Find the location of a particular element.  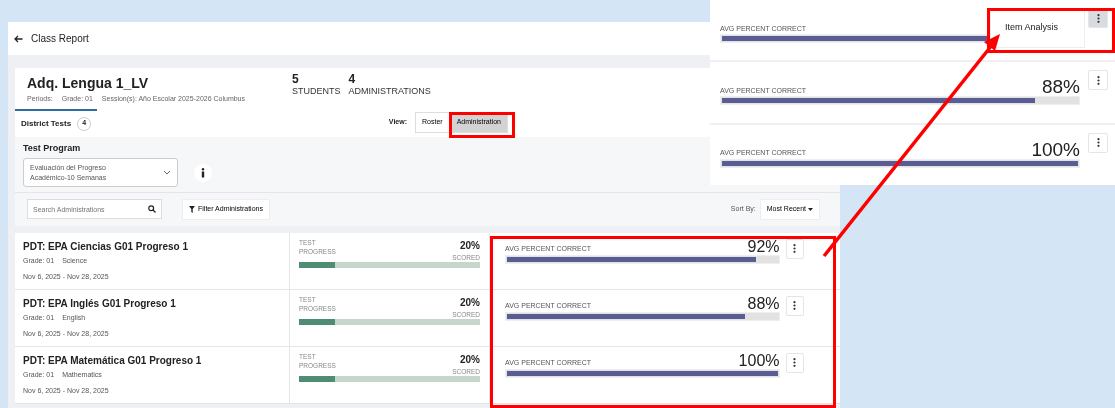

search-icon is located at coordinates (152, 209).